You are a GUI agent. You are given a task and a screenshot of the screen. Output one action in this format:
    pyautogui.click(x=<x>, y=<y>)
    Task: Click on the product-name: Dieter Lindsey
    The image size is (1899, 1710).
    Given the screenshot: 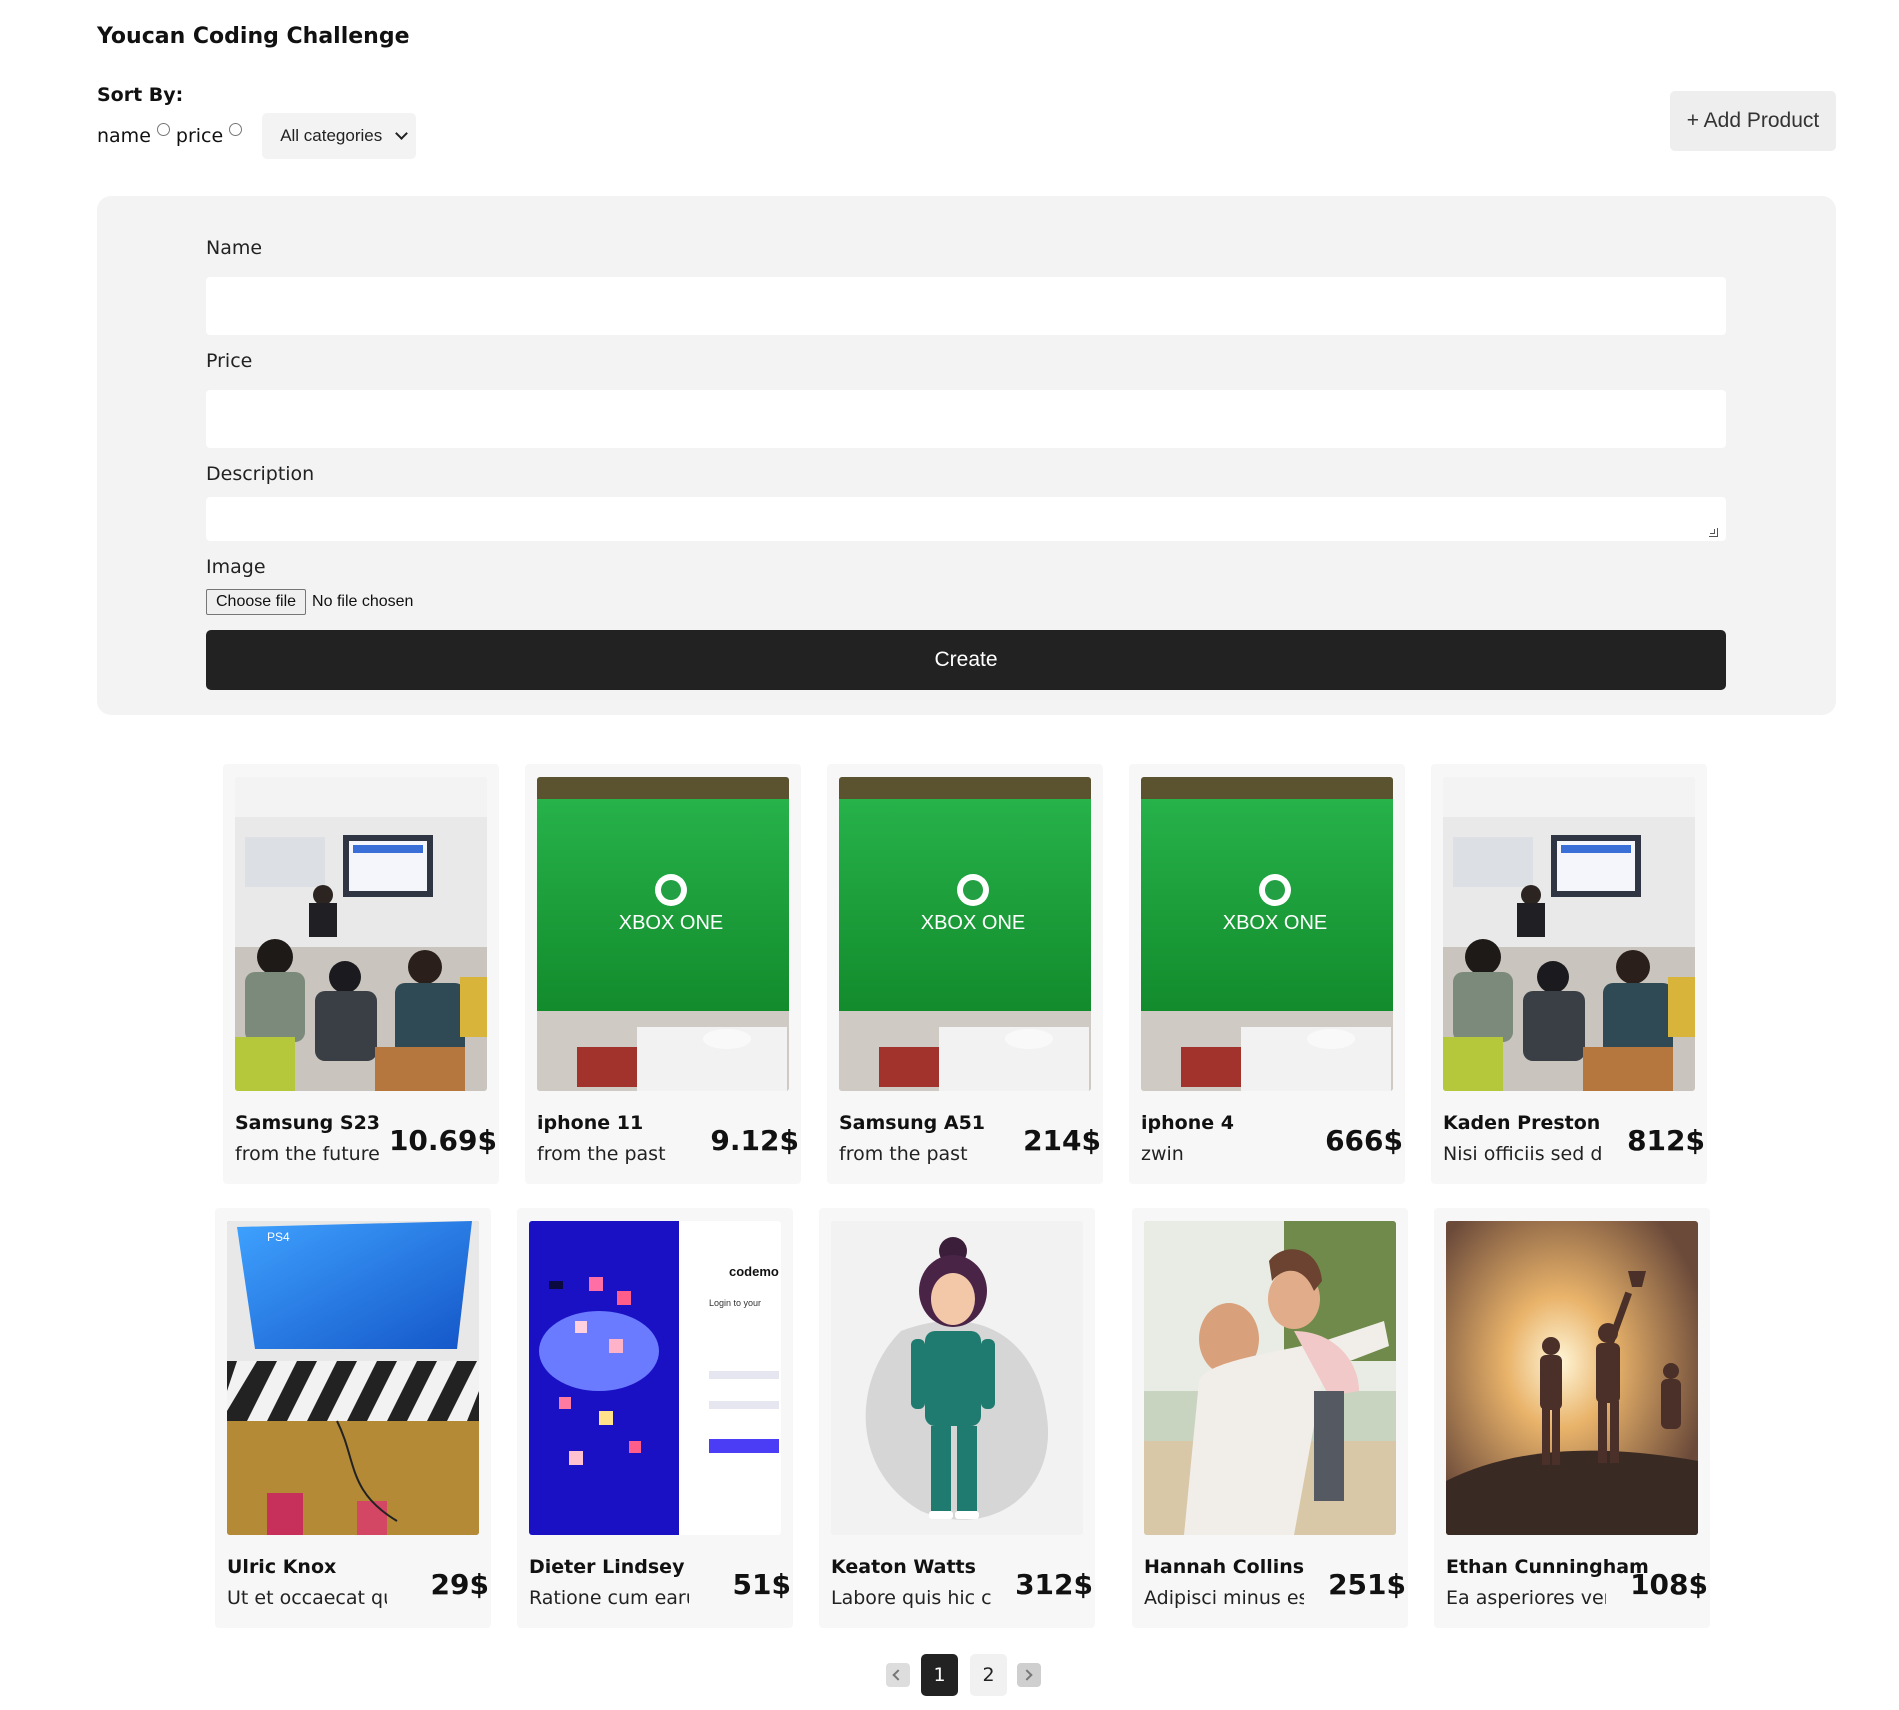 What is the action you would take?
    pyautogui.click(x=607, y=1567)
    